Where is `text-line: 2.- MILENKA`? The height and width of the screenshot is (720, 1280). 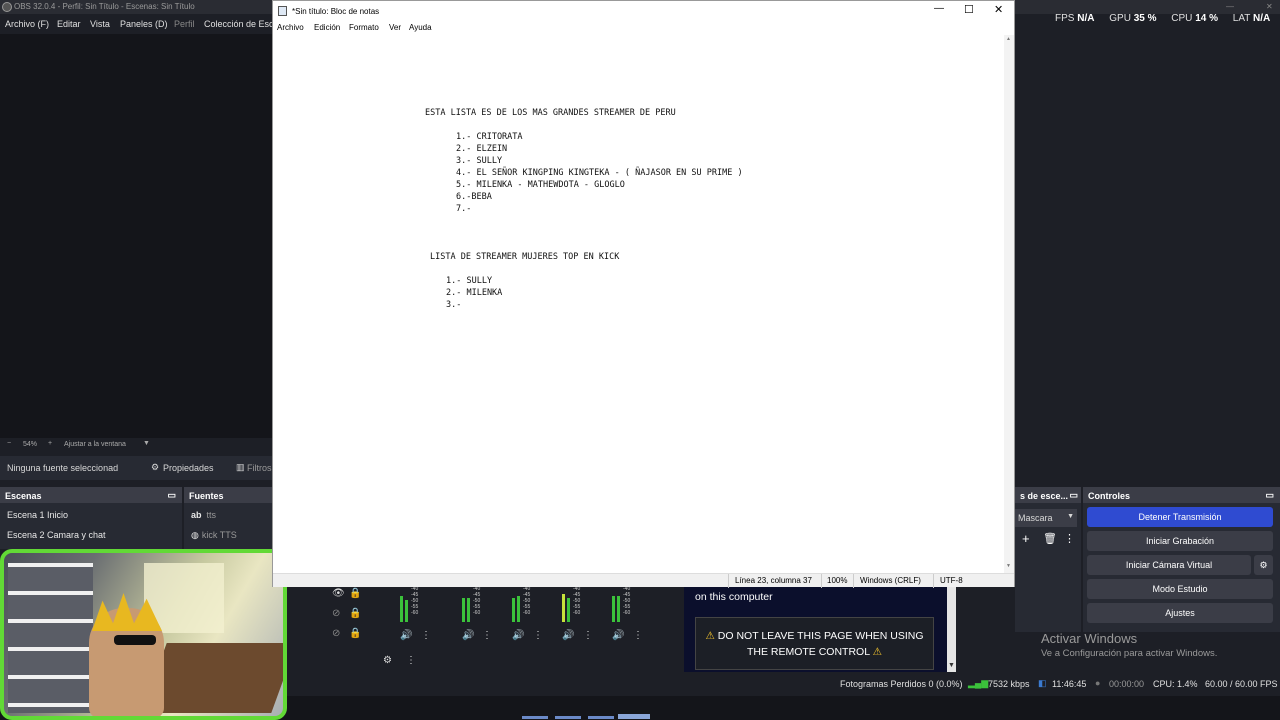
text-line: 2.- MILENKA is located at coordinates (474, 293).